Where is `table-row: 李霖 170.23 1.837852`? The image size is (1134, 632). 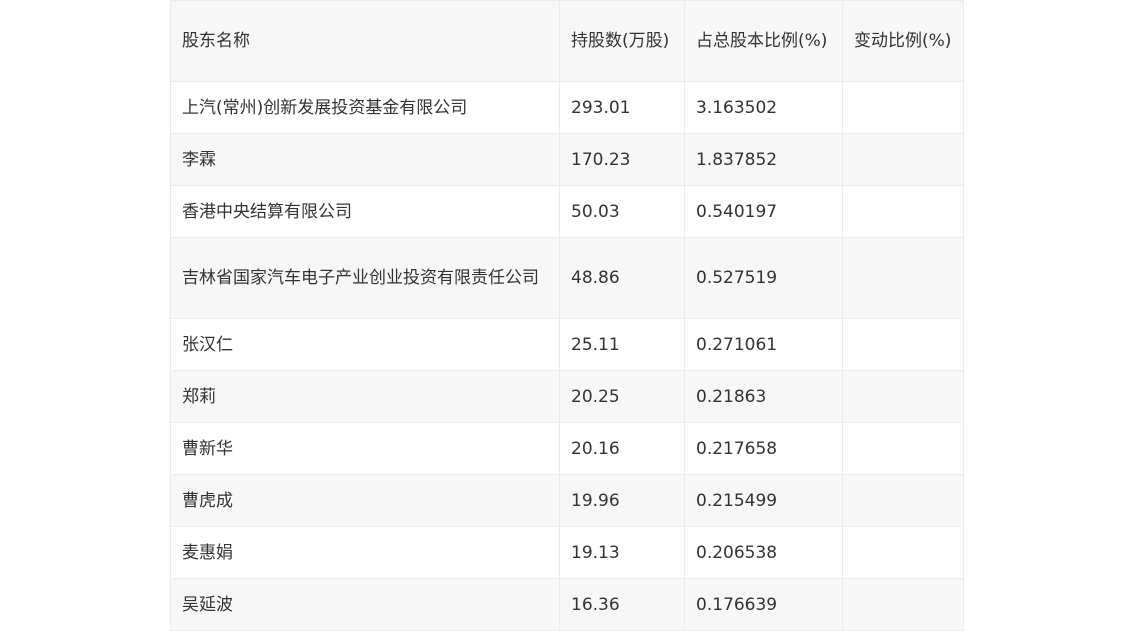 table-row: 李霖 170.23 1.837852 is located at coordinates (567, 159).